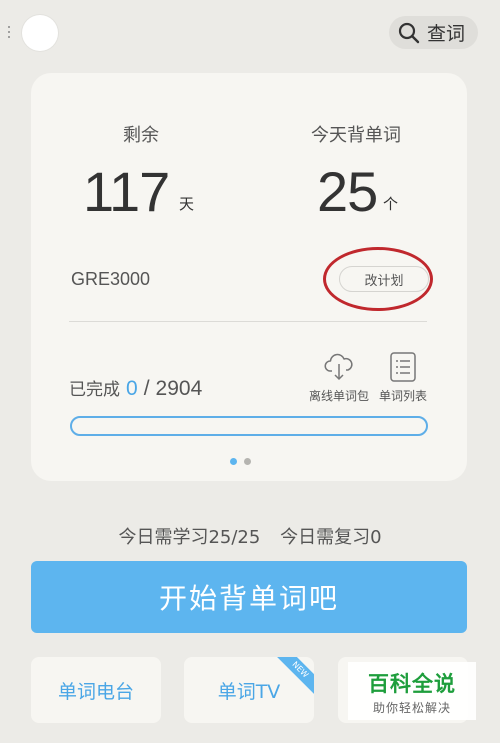 The width and height of the screenshot is (500, 743). I want to click on remaining-label: 剩余, so click(141, 135).